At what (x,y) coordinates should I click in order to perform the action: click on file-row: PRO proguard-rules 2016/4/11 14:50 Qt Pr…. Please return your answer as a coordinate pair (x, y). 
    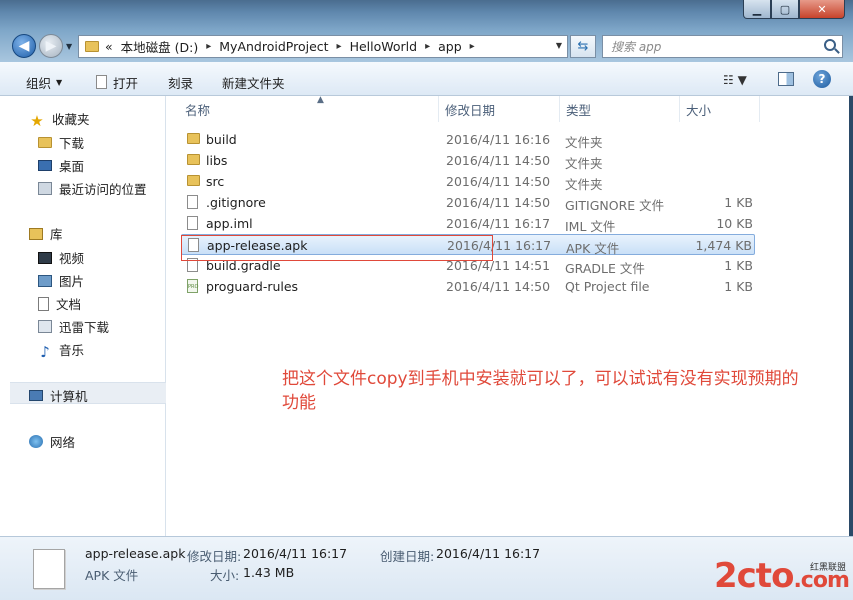
    Looking at the image, I should click on (468, 286).